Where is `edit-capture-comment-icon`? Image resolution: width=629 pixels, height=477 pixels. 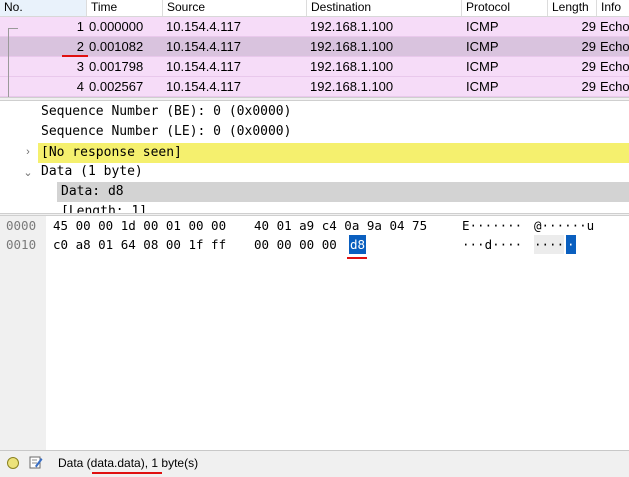 edit-capture-comment-icon is located at coordinates (36, 462).